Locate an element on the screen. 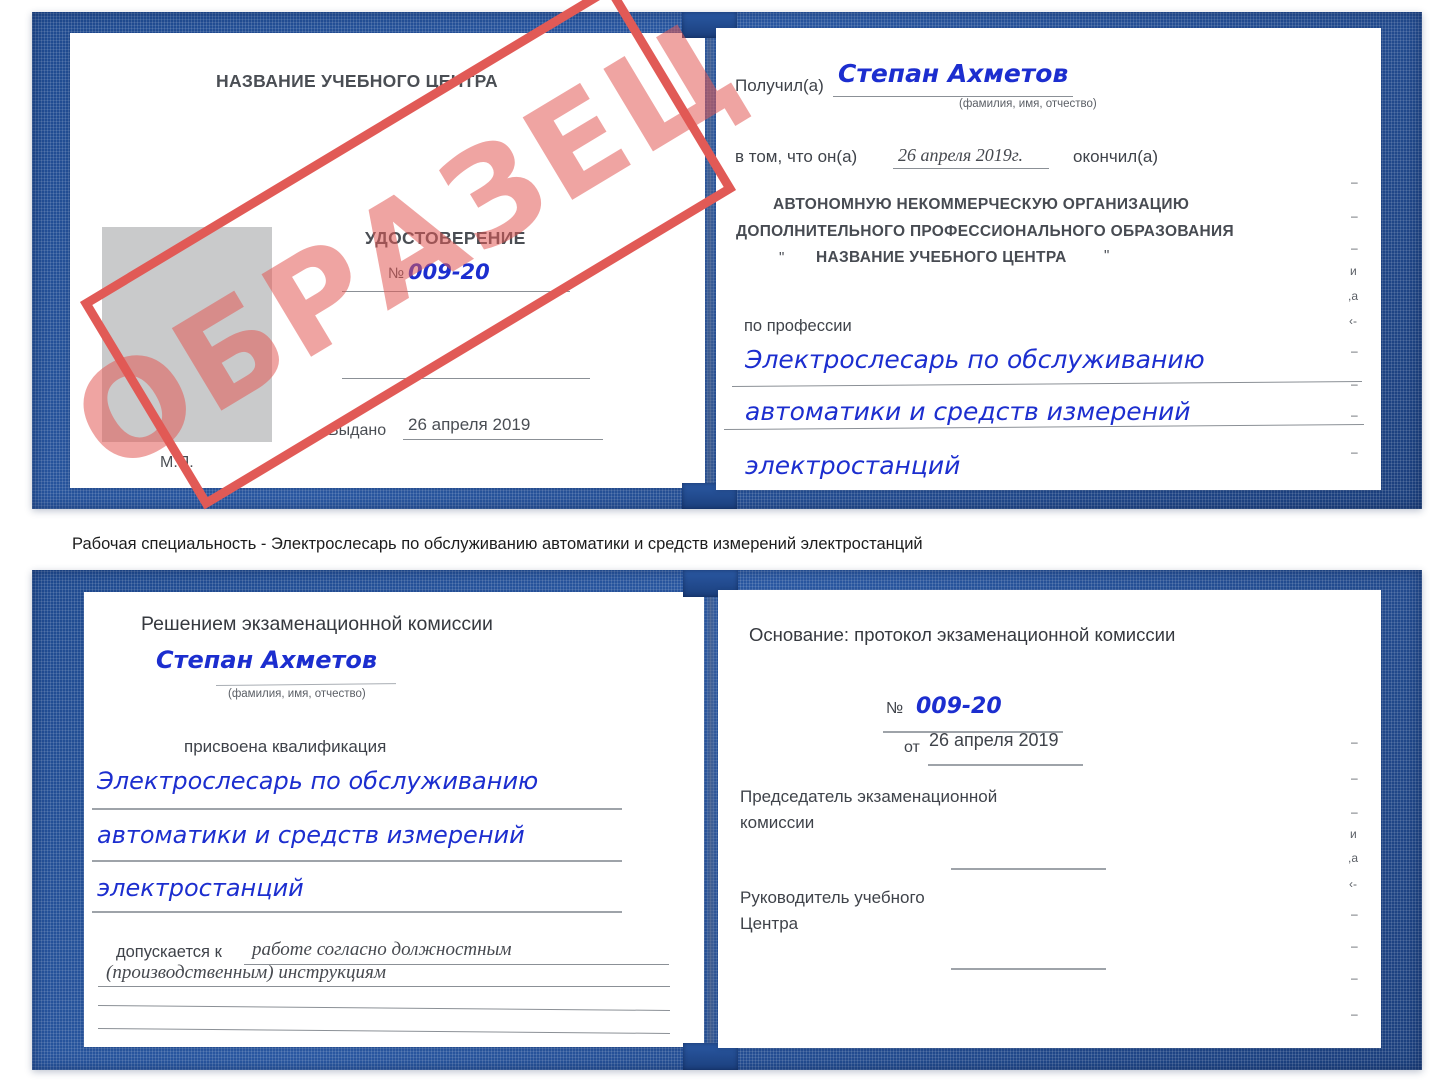  number-rule is located at coordinates (456, 291).